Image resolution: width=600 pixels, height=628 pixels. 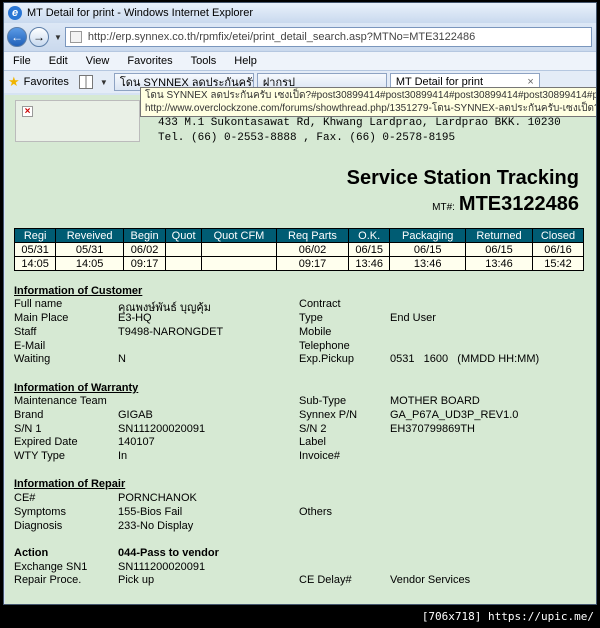 What do you see at coordinates (462, 178) in the screenshot?
I see `page-title: Service Station Tracking` at bounding box center [462, 178].